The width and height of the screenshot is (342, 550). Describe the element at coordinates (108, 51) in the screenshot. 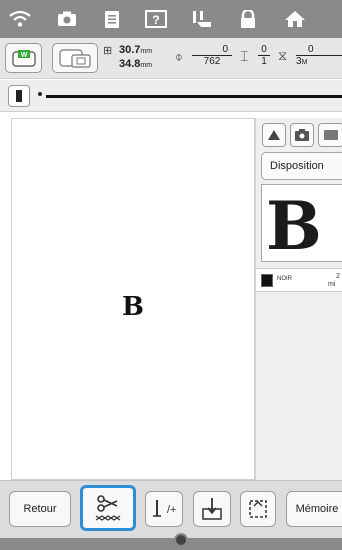

I see `size-icon: ⊞` at that location.